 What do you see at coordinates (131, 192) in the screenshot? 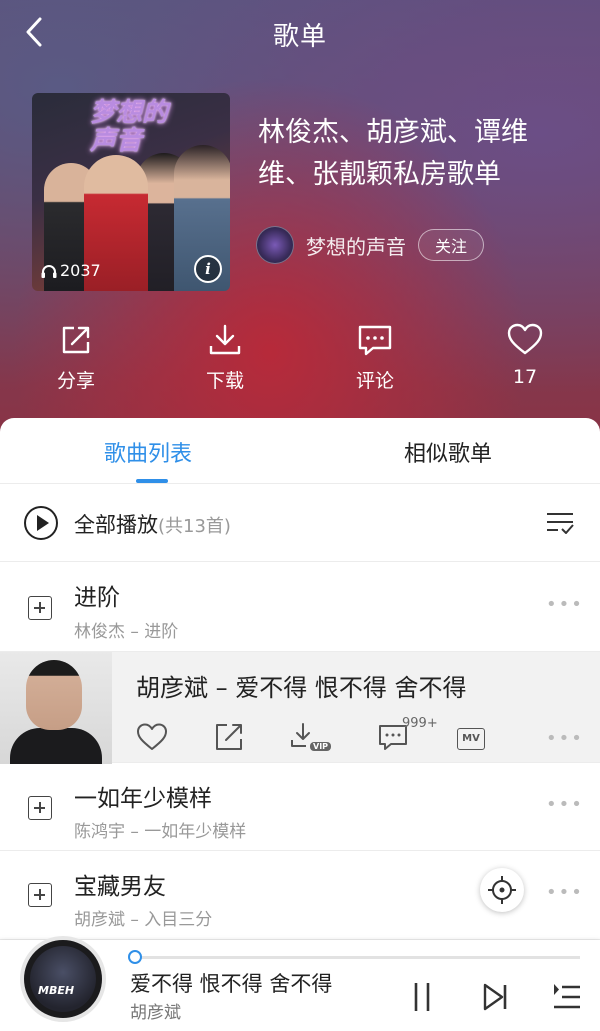
I see `playlist-cover: 梦想的声音 2037 i` at bounding box center [131, 192].